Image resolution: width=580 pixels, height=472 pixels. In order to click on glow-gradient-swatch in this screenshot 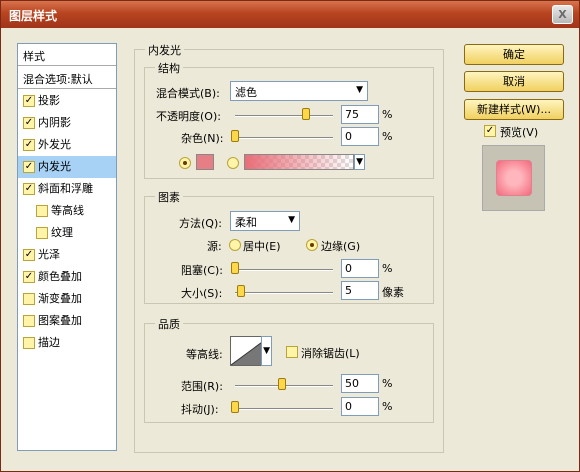, I will do `click(299, 162)`.